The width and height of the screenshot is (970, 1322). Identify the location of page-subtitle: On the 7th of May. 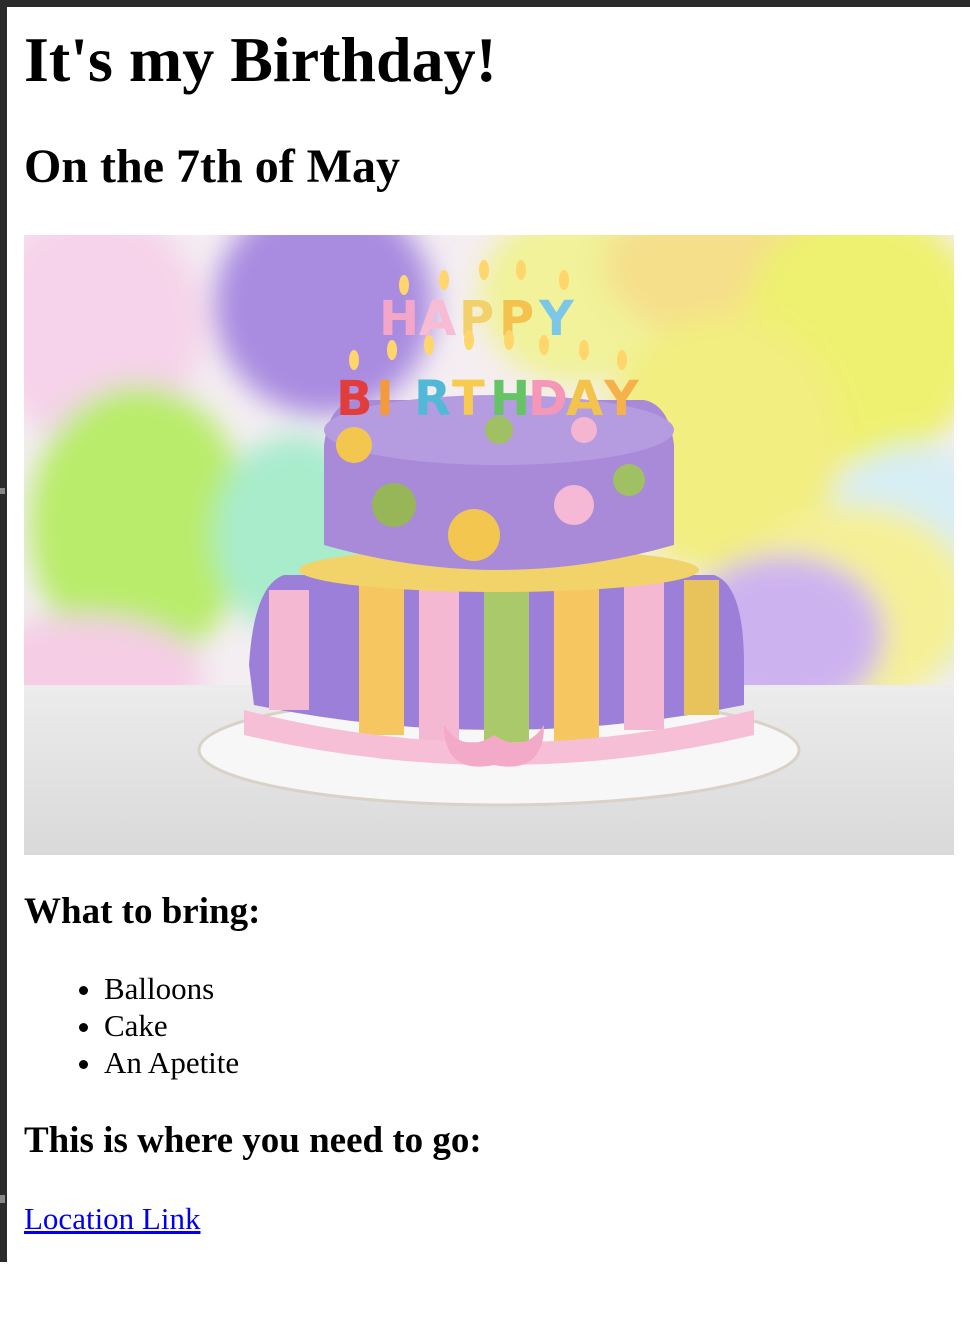
(212, 166).